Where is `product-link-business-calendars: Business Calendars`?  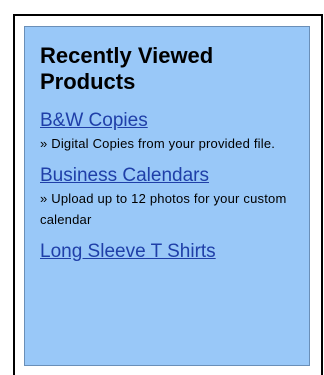 product-link-business-calendars: Business Calendars is located at coordinates (169, 175).